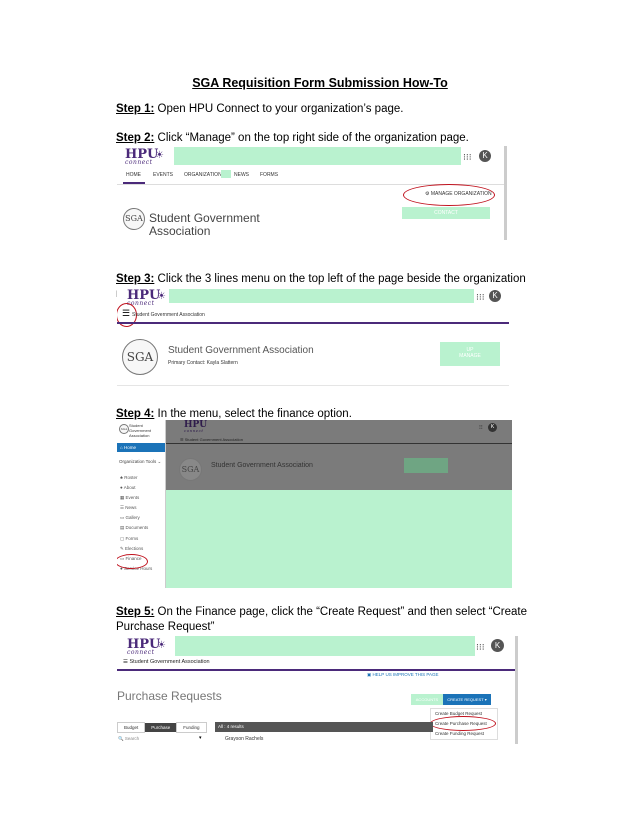 The image size is (640, 828). Describe the element at coordinates (470, 354) in the screenshot. I see `manage-button: UP MANAGE` at that location.